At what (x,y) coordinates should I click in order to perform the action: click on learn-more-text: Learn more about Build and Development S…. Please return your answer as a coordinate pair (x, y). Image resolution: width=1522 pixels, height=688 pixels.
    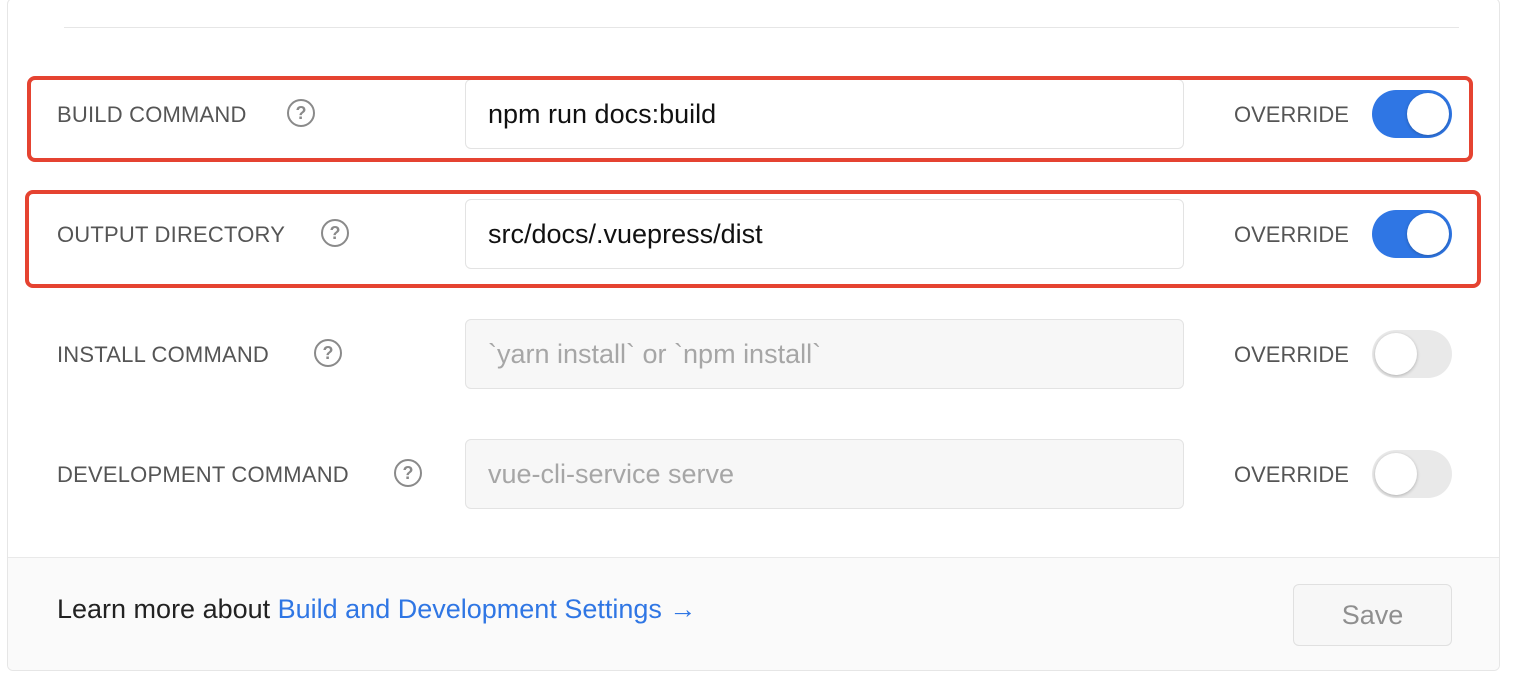
    Looking at the image, I should click on (376, 609).